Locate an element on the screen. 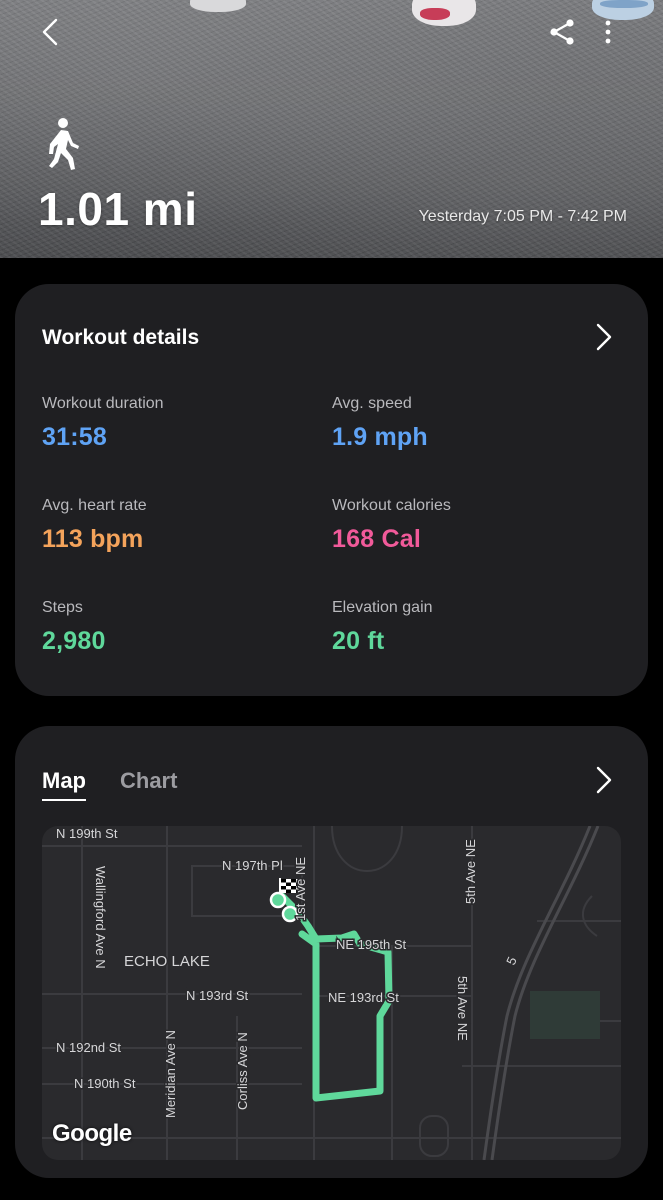 The image size is (663, 1200). map-label-n193: N 193rd St is located at coordinates (217, 995).